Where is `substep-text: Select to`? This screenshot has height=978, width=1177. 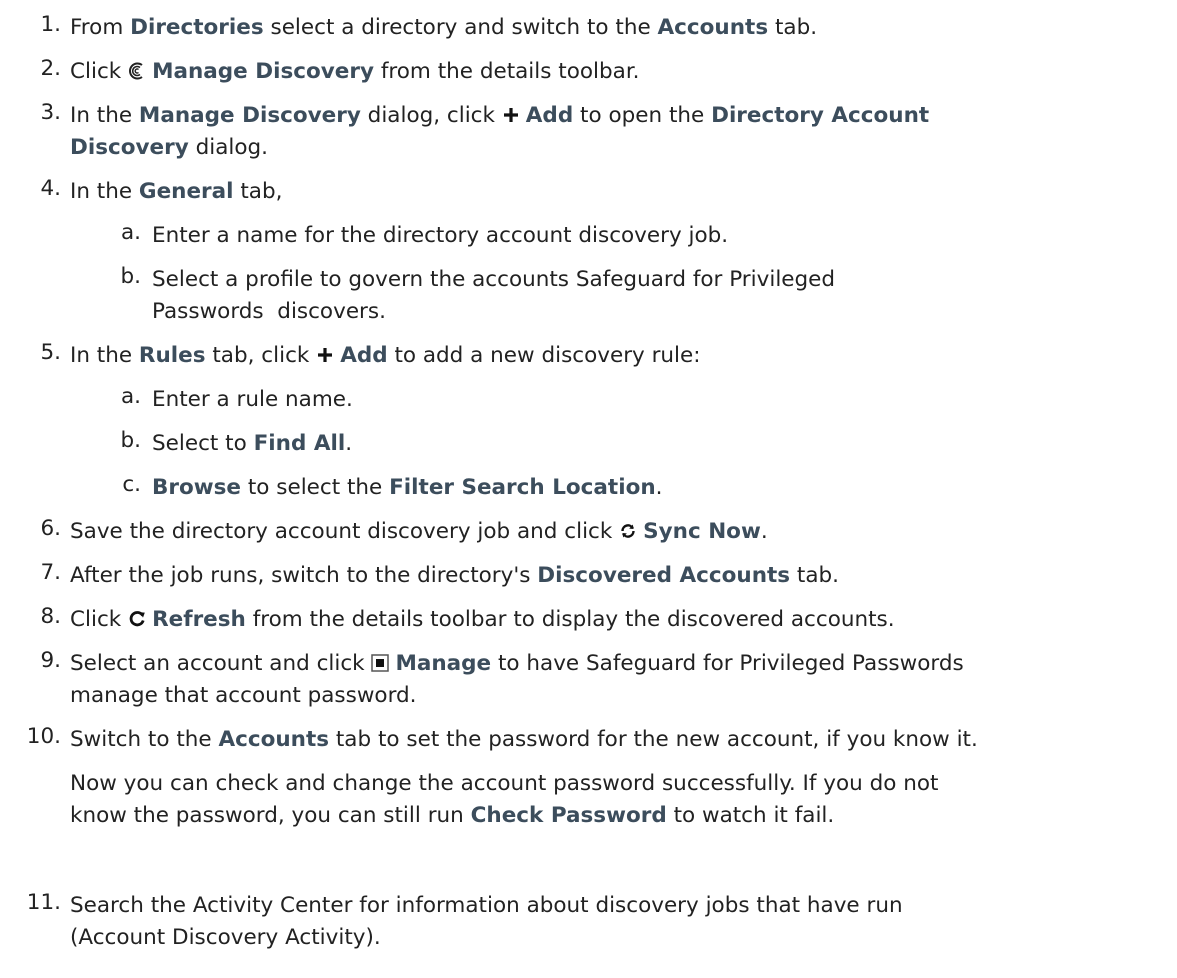 substep-text: Select to is located at coordinates (203, 443).